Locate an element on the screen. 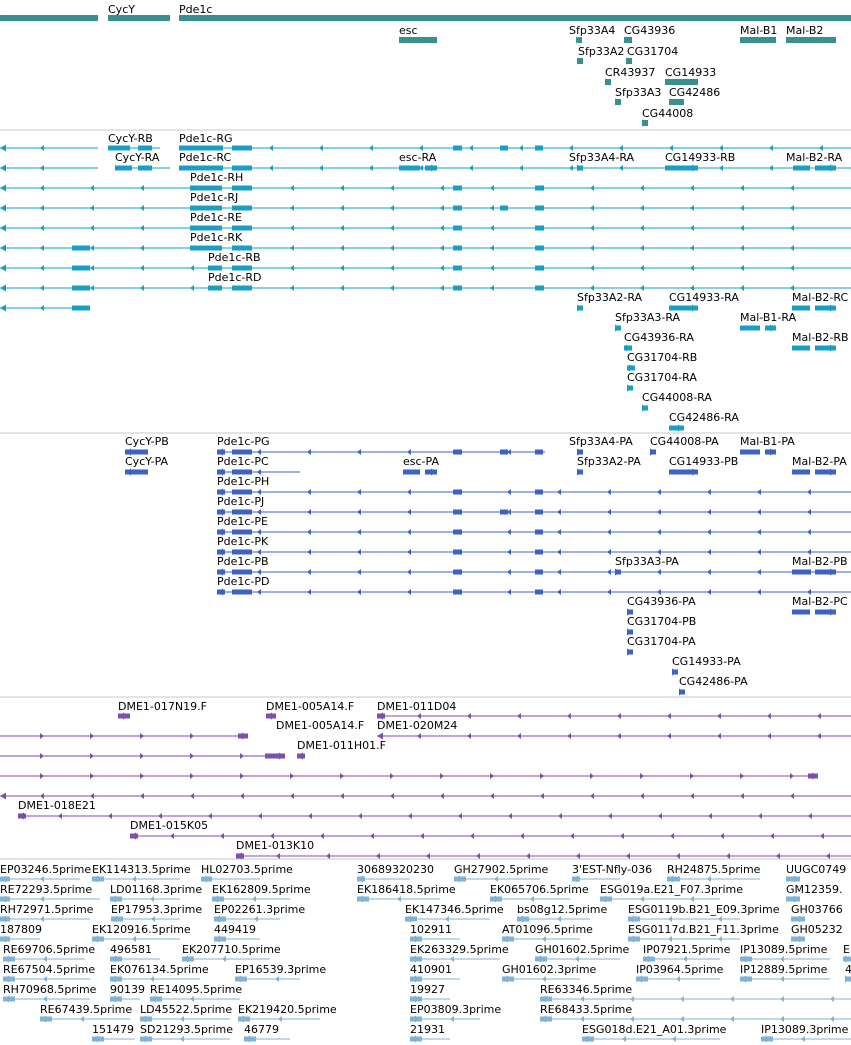 The height and width of the screenshot is (1045, 851). est-feature: UUGC0749 is located at coordinates (816, 873).